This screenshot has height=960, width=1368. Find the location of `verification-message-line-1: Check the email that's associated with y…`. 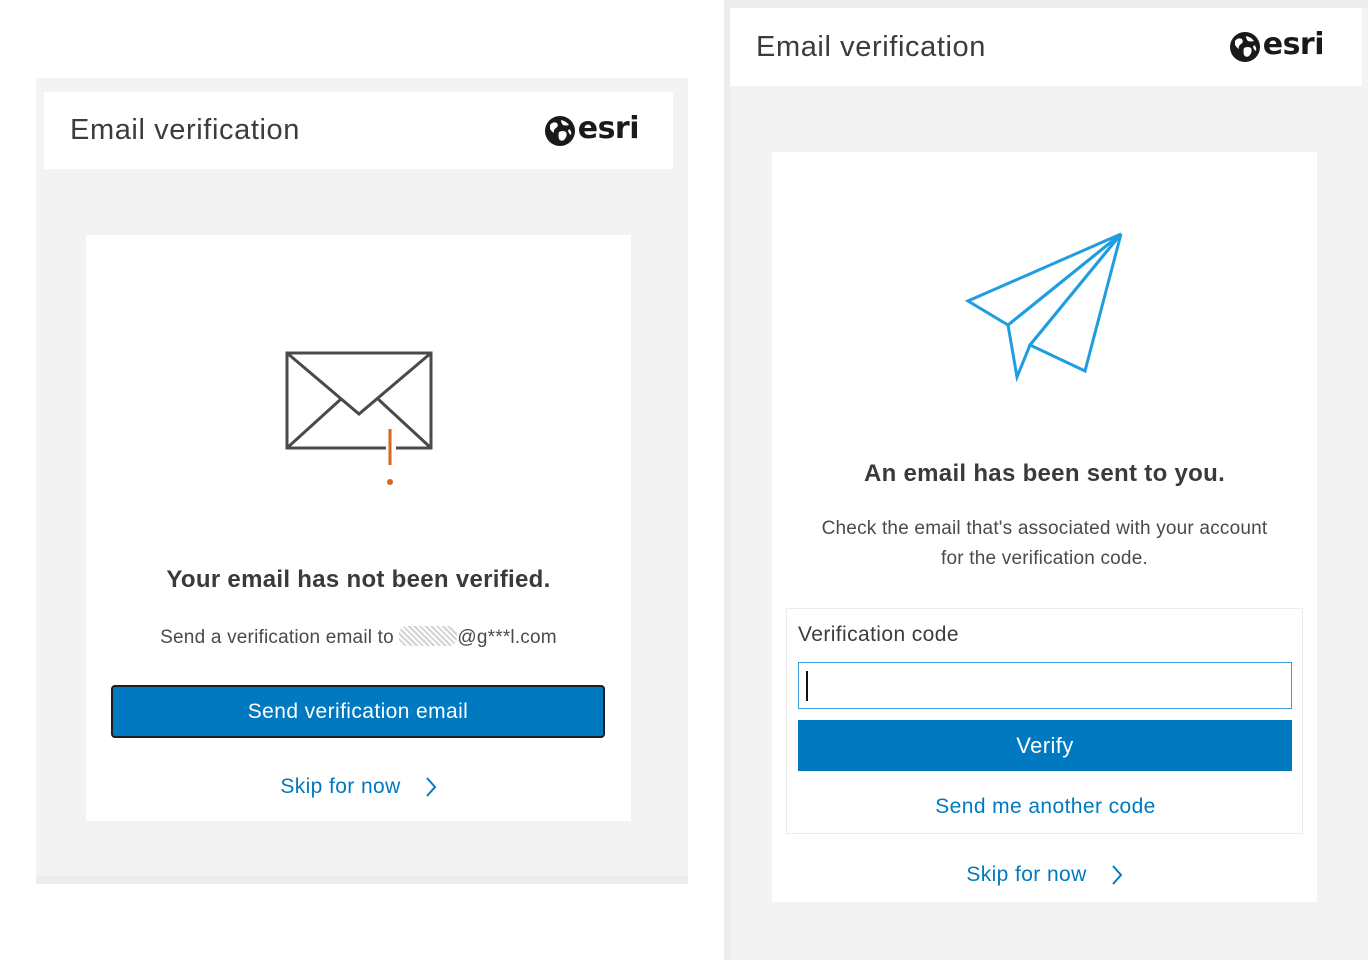

verification-message-line-1: Check the email that's associated with y… is located at coordinates (1044, 528).